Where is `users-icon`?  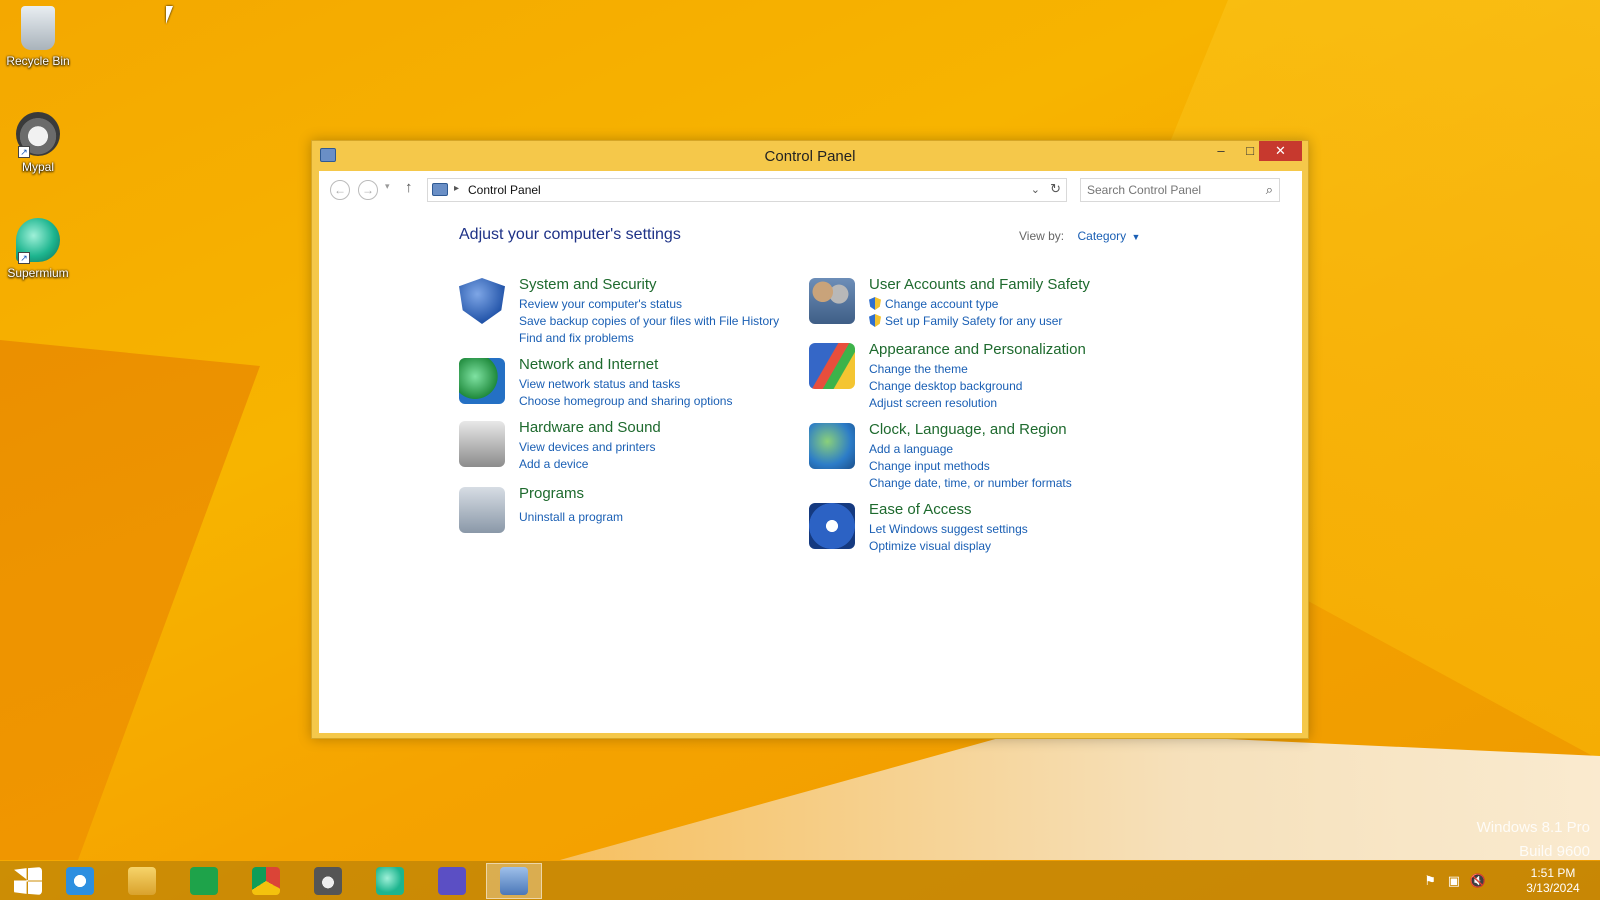
users-icon is located at coordinates (832, 301).